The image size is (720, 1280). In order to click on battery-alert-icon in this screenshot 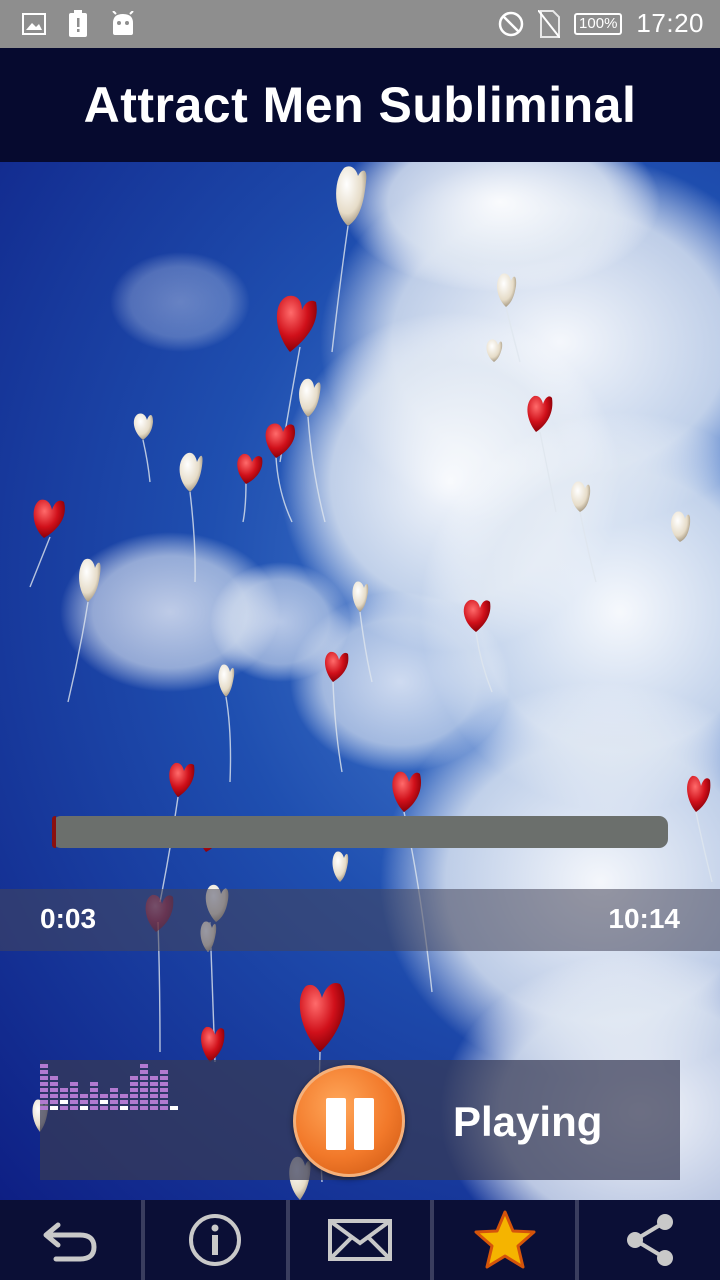, I will do `click(78, 23)`.